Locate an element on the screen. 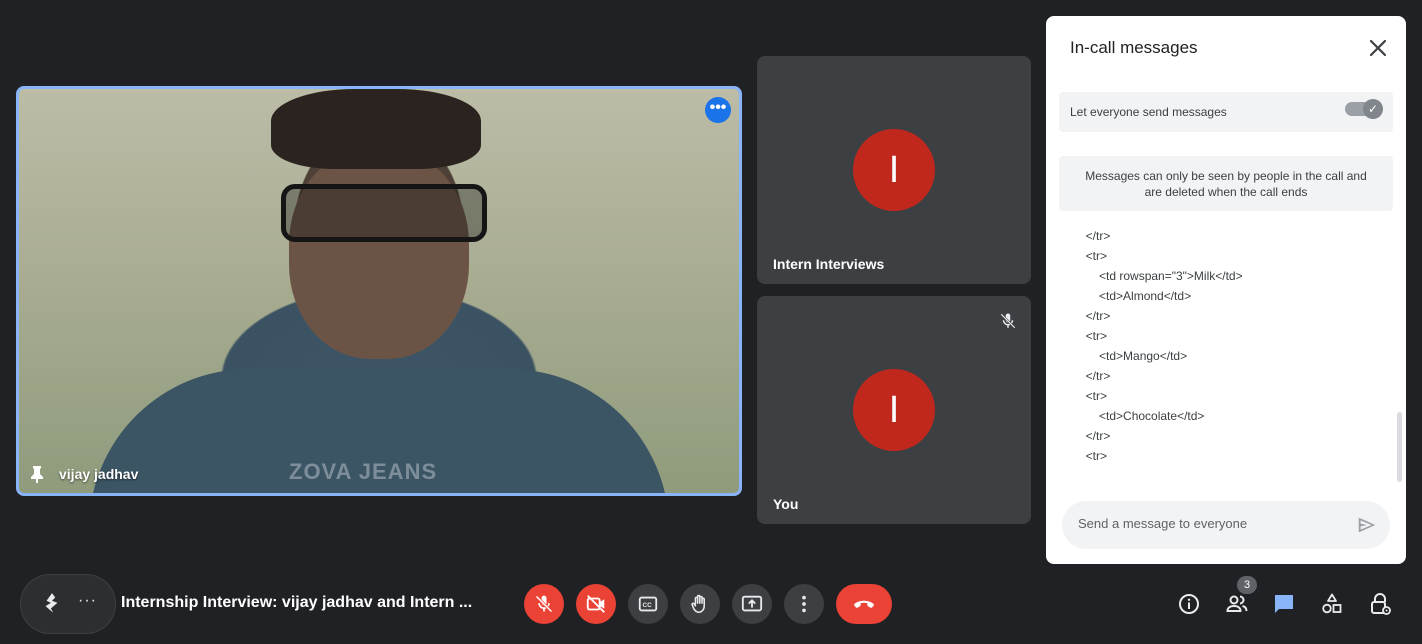  message-input is located at coordinates (1208, 523).